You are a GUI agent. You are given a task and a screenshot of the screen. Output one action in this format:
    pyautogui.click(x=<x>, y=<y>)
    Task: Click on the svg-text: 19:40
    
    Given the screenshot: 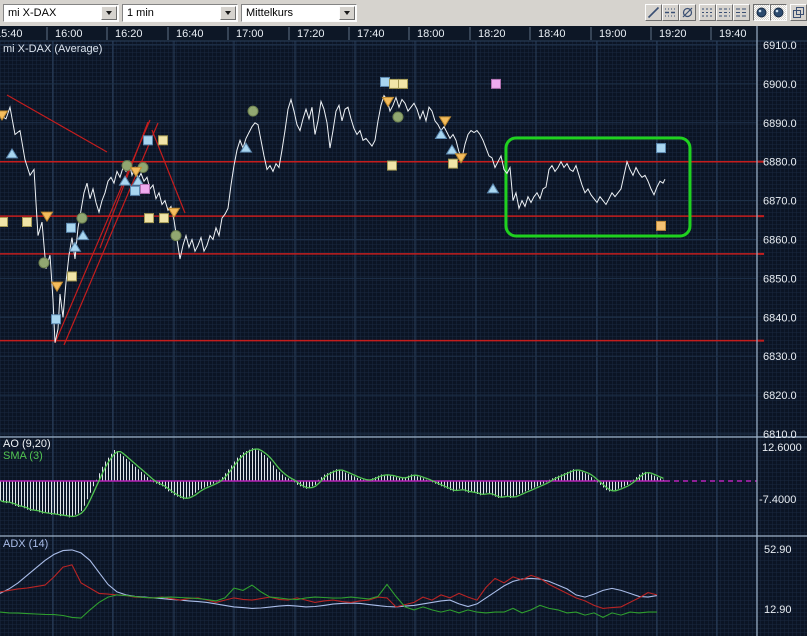 What is the action you would take?
    pyautogui.click(x=733, y=34)
    